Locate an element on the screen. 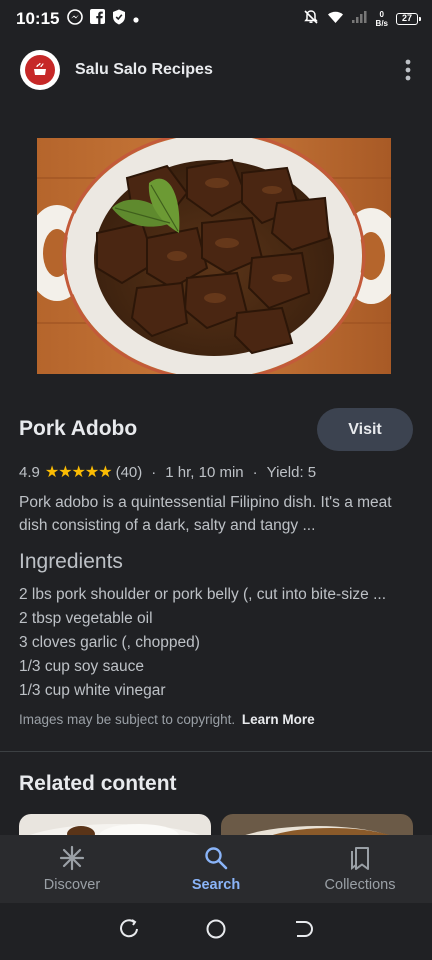 The height and width of the screenshot is (960, 432). ingredient-item: 2 tbsp vegetable oil is located at coordinates (86, 618).